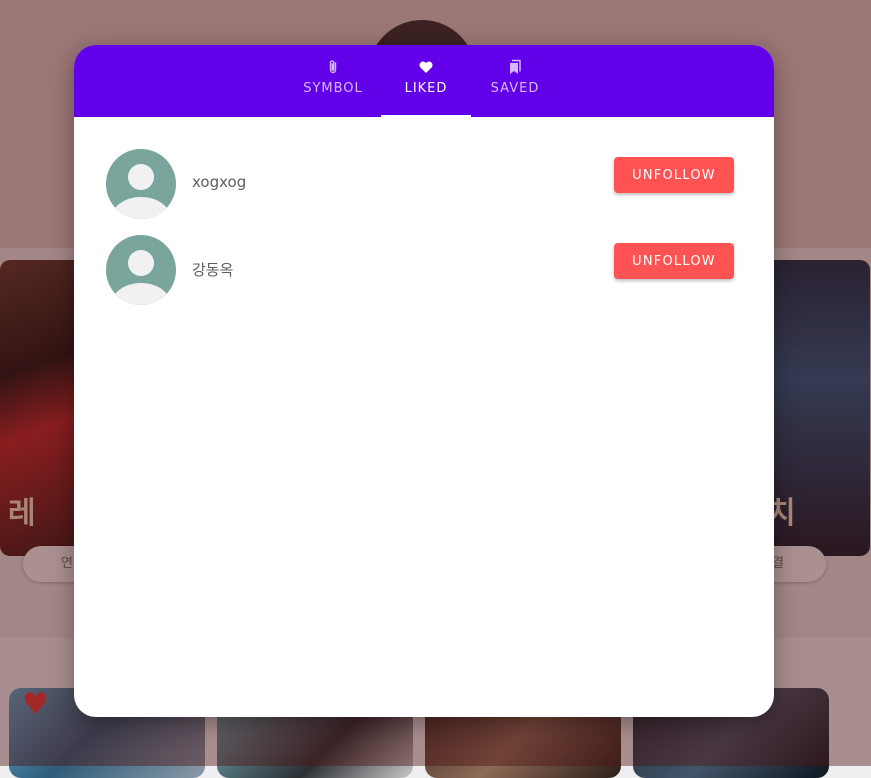 Image resolution: width=871 pixels, height=778 pixels. Describe the element at coordinates (219, 182) in the screenshot. I see `username: xogxog` at that location.